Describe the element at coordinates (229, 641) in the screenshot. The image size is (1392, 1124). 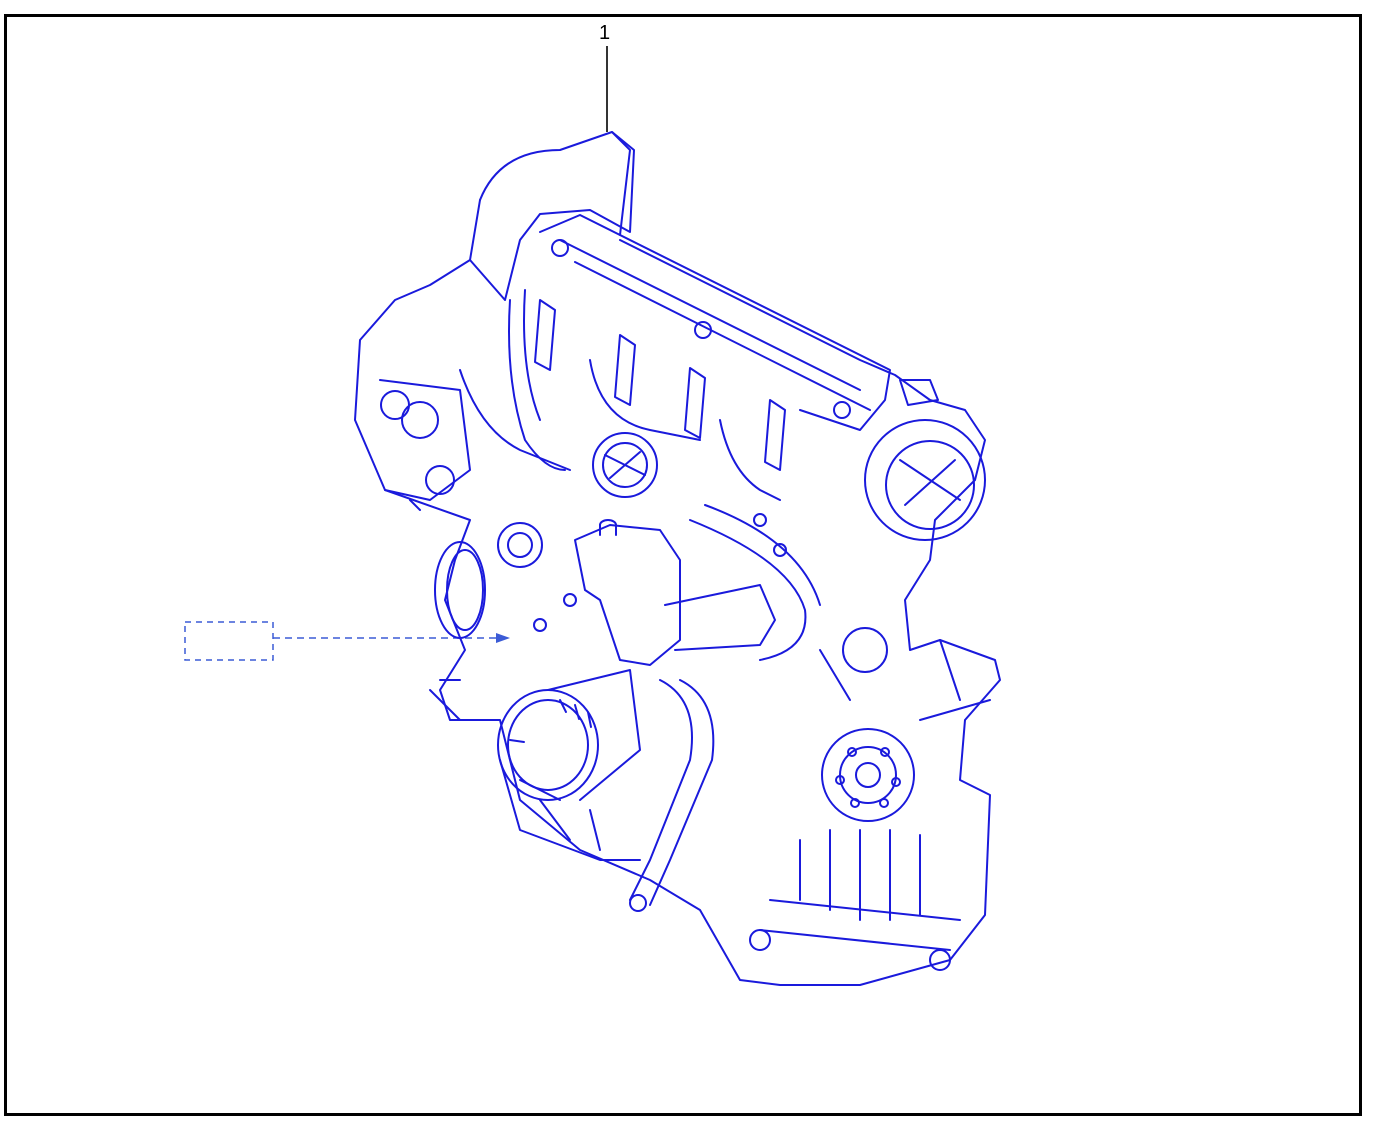
I see `reference-box` at that location.